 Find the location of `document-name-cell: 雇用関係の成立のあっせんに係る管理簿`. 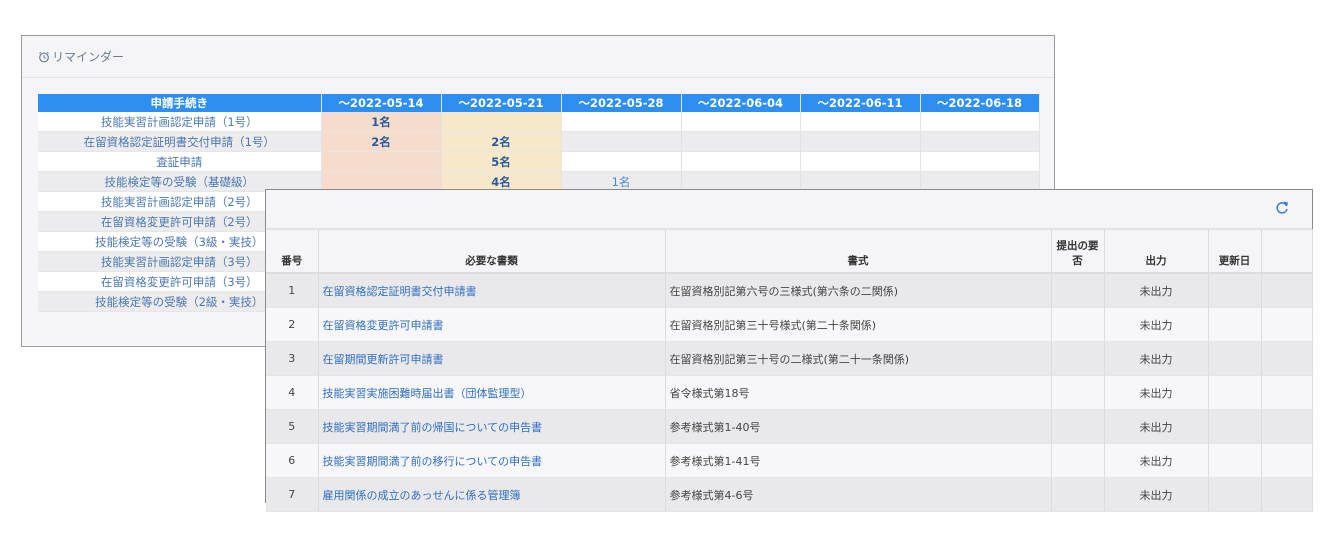

document-name-cell: 雇用関係の成立のあっせんに係る管理簿 is located at coordinates (492, 494).